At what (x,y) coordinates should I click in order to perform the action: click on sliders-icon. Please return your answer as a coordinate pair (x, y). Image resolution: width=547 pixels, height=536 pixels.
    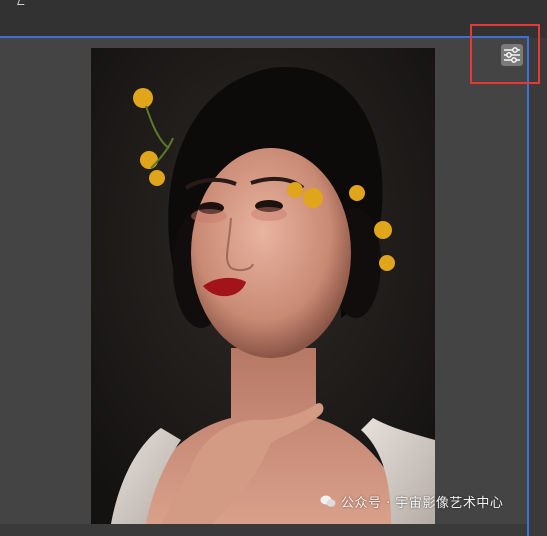
    Looking at the image, I should click on (512, 55).